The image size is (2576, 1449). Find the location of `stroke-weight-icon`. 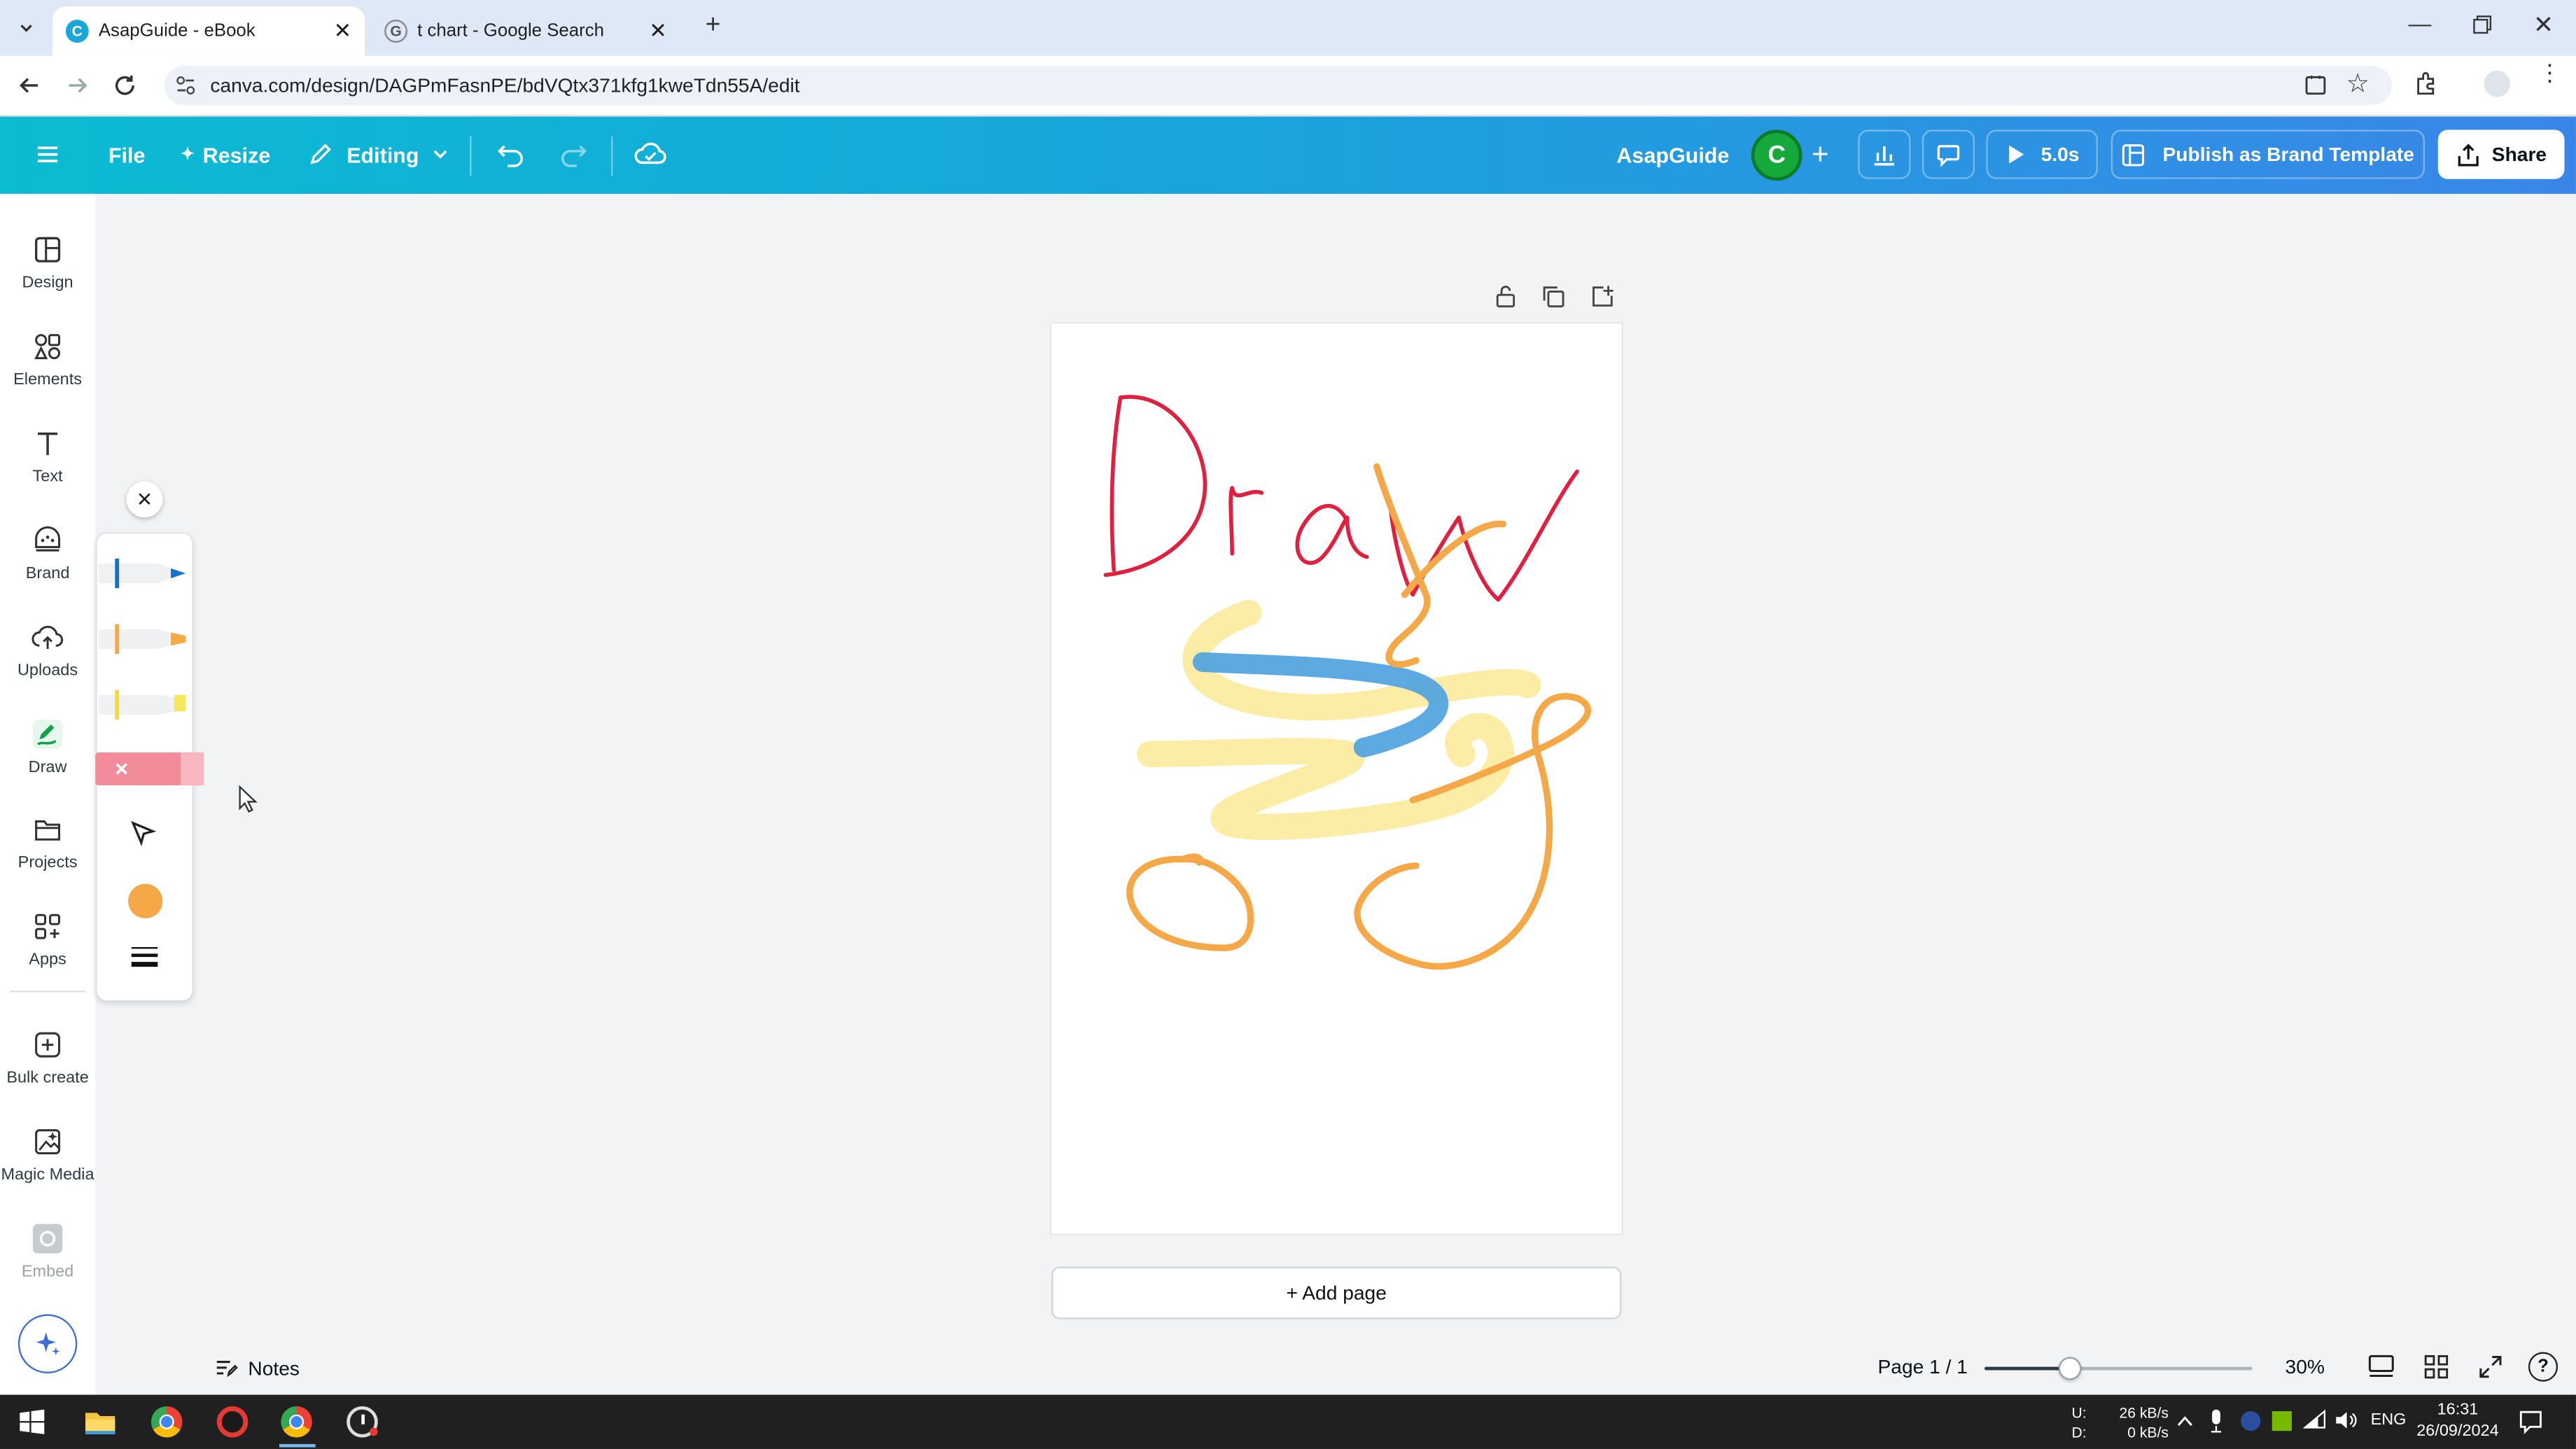

stroke-weight-icon is located at coordinates (144, 957).